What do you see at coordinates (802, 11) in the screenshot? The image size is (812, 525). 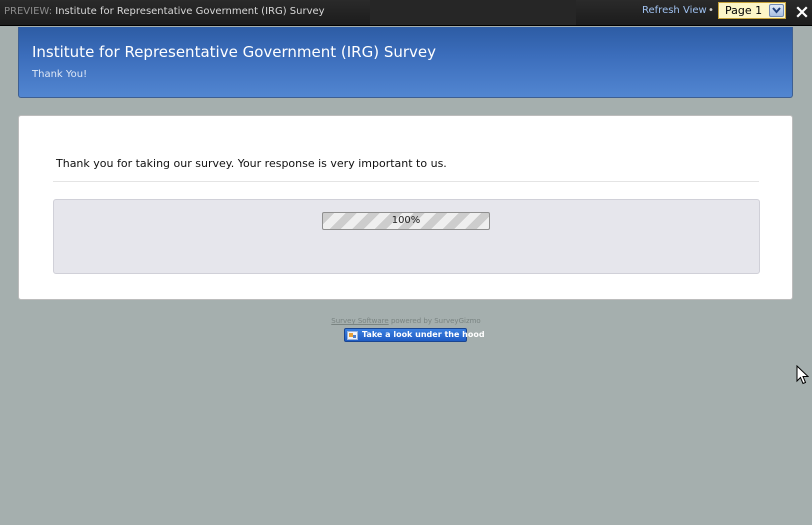 I see `close-icon` at bounding box center [802, 11].